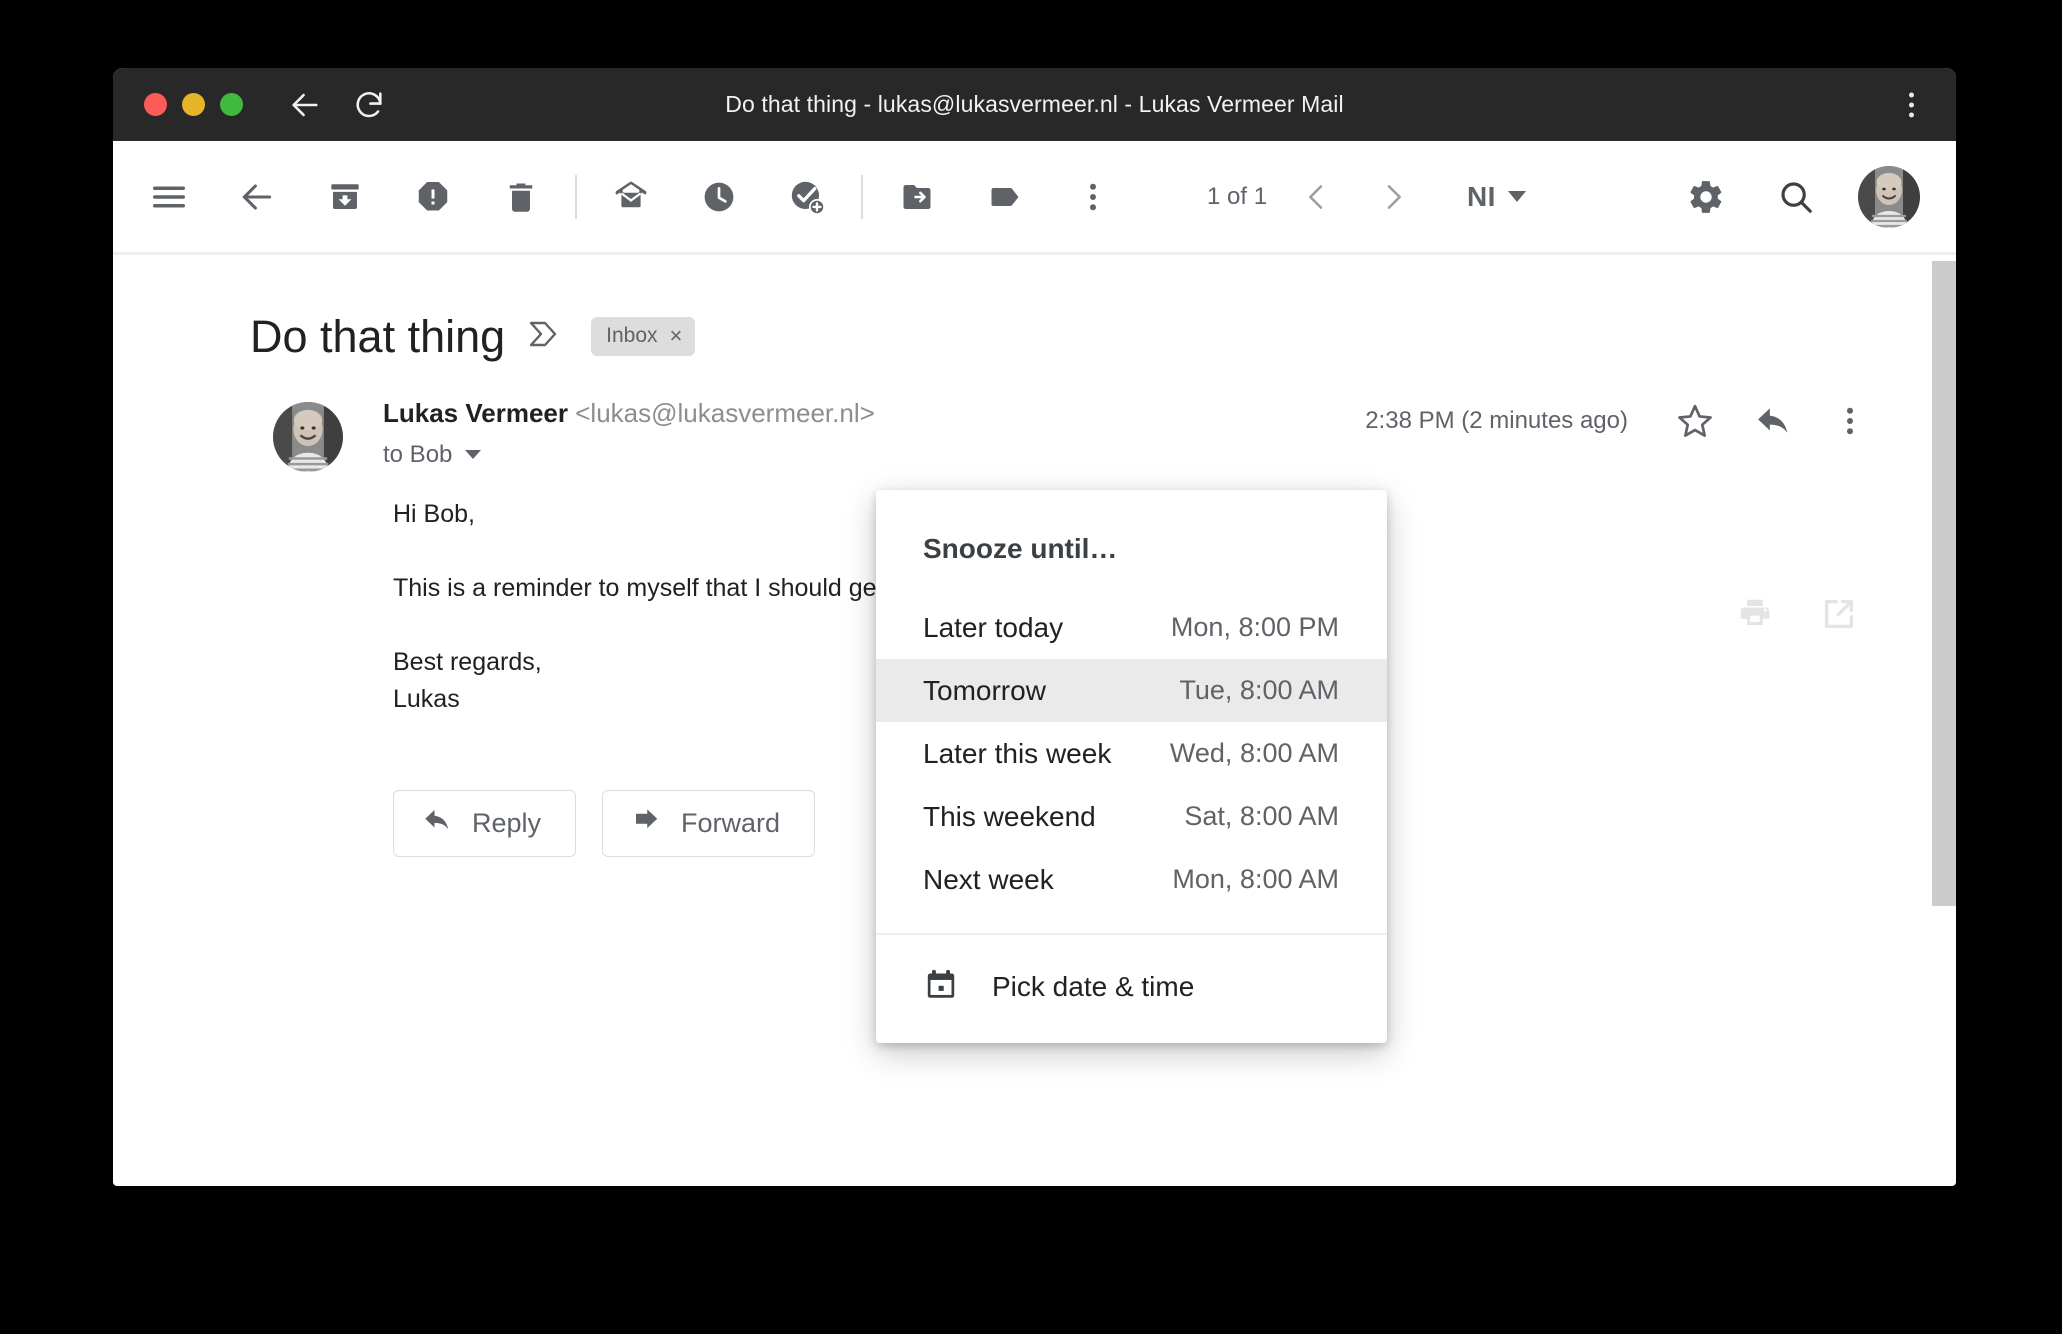  I want to click on close-icon: ×, so click(676, 336).